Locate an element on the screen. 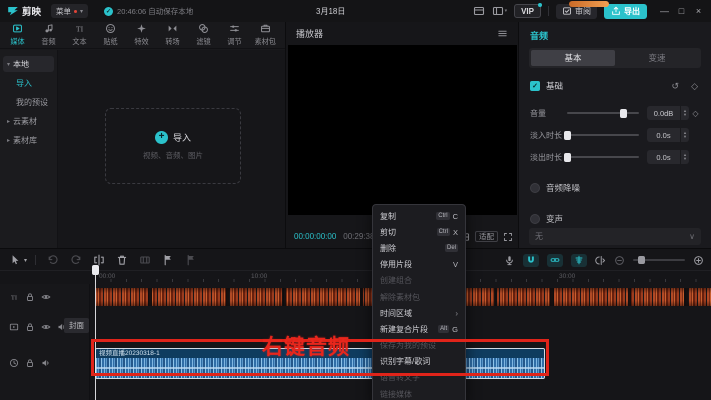 The height and width of the screenshot is (400, 711). key-badge: Alt is located at coordinates (444, 329).